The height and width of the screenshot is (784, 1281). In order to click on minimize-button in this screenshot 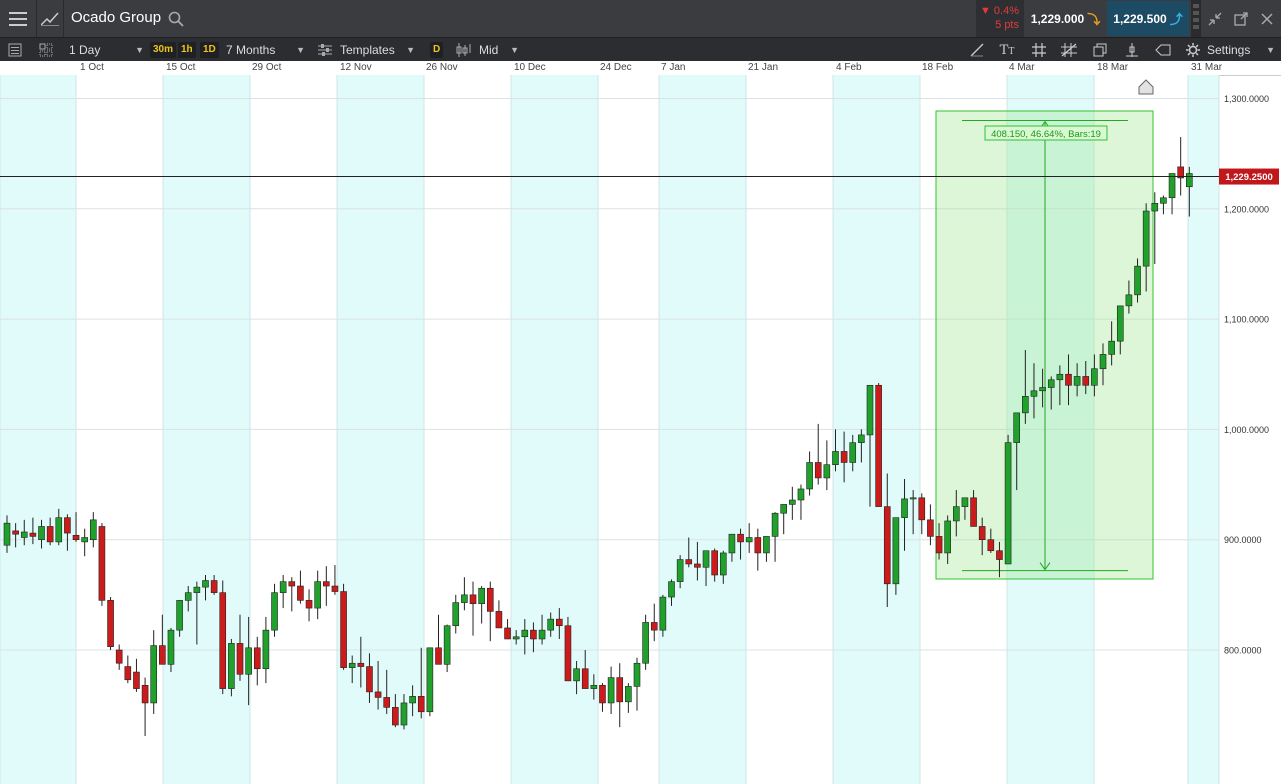, I will do `click(1215, 18)`.